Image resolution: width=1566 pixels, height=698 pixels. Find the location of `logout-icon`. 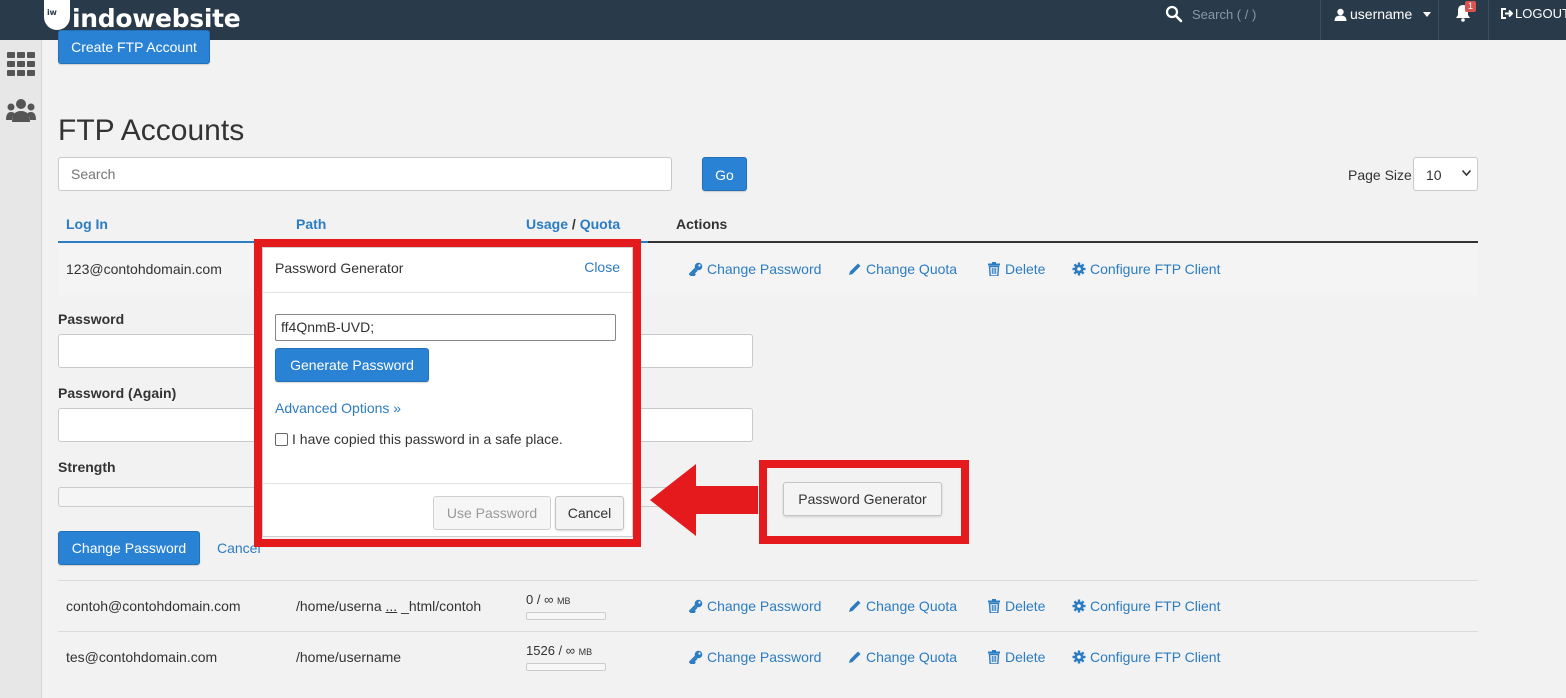

logout-icon is located at coordinates (1507, 13).